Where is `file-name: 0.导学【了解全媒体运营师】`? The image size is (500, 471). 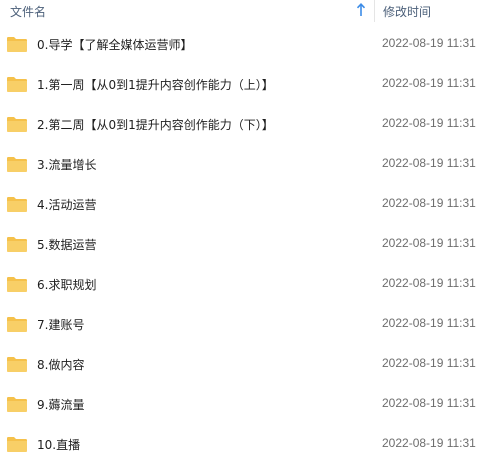 file-name: 0.导学【了解全媒体运营师】 is located at coordinates (115, 45).